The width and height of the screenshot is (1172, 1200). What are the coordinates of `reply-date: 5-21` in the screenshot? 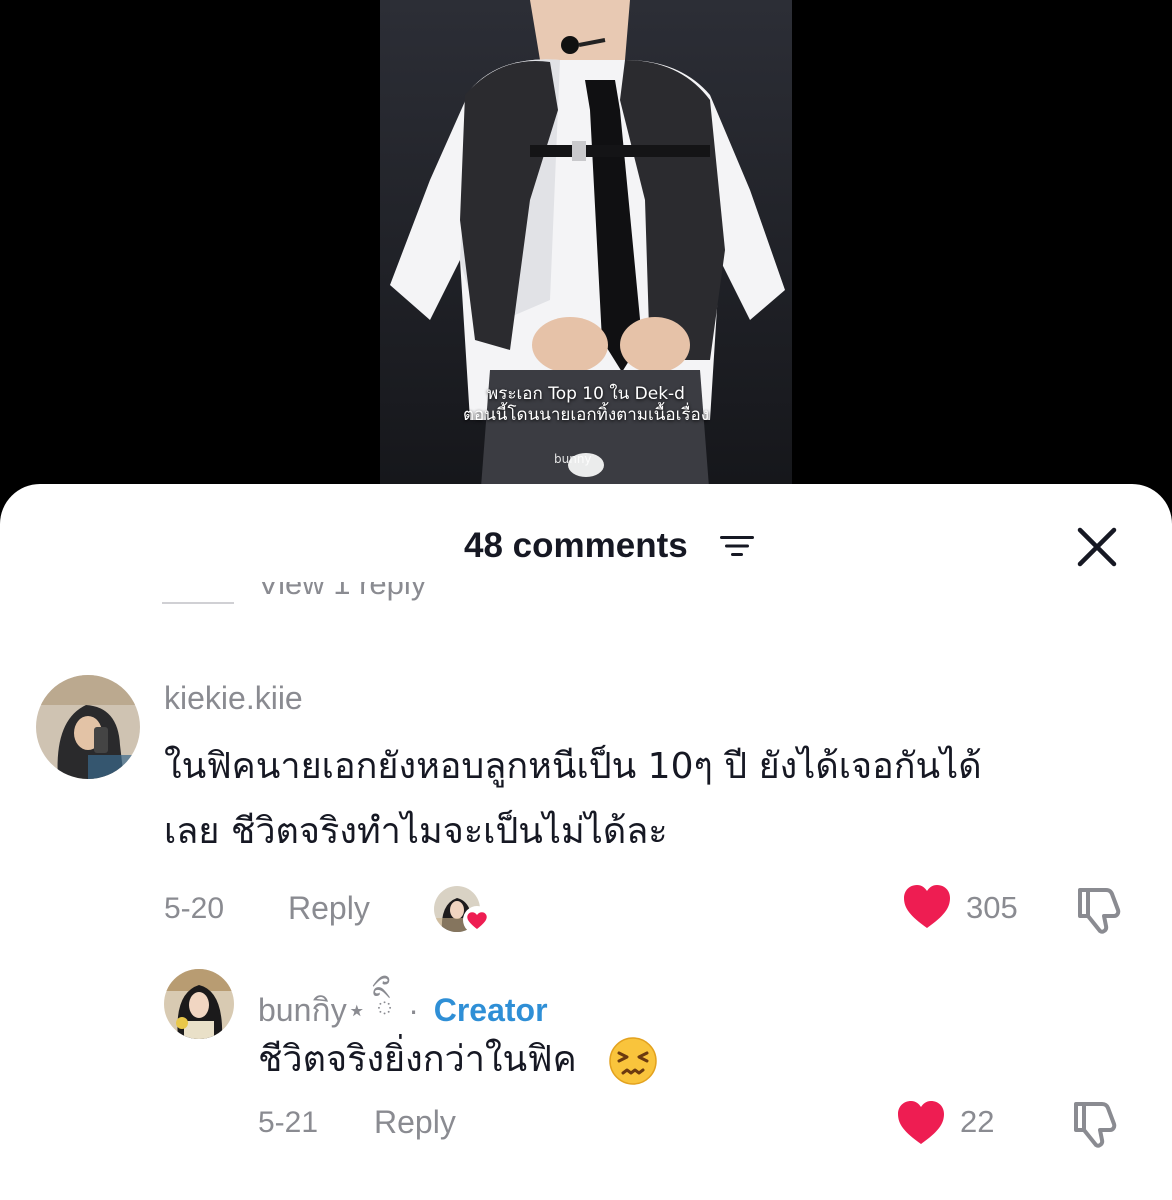 It's located at (288, 1122).